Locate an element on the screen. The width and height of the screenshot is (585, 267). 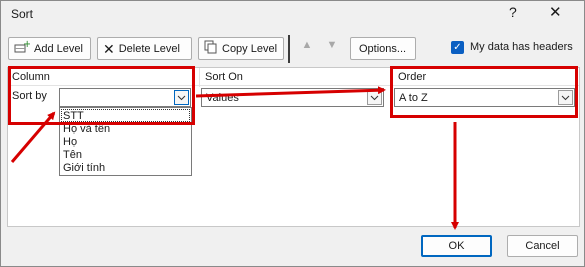
arrow-to-order is located at coordinates (290, 92).